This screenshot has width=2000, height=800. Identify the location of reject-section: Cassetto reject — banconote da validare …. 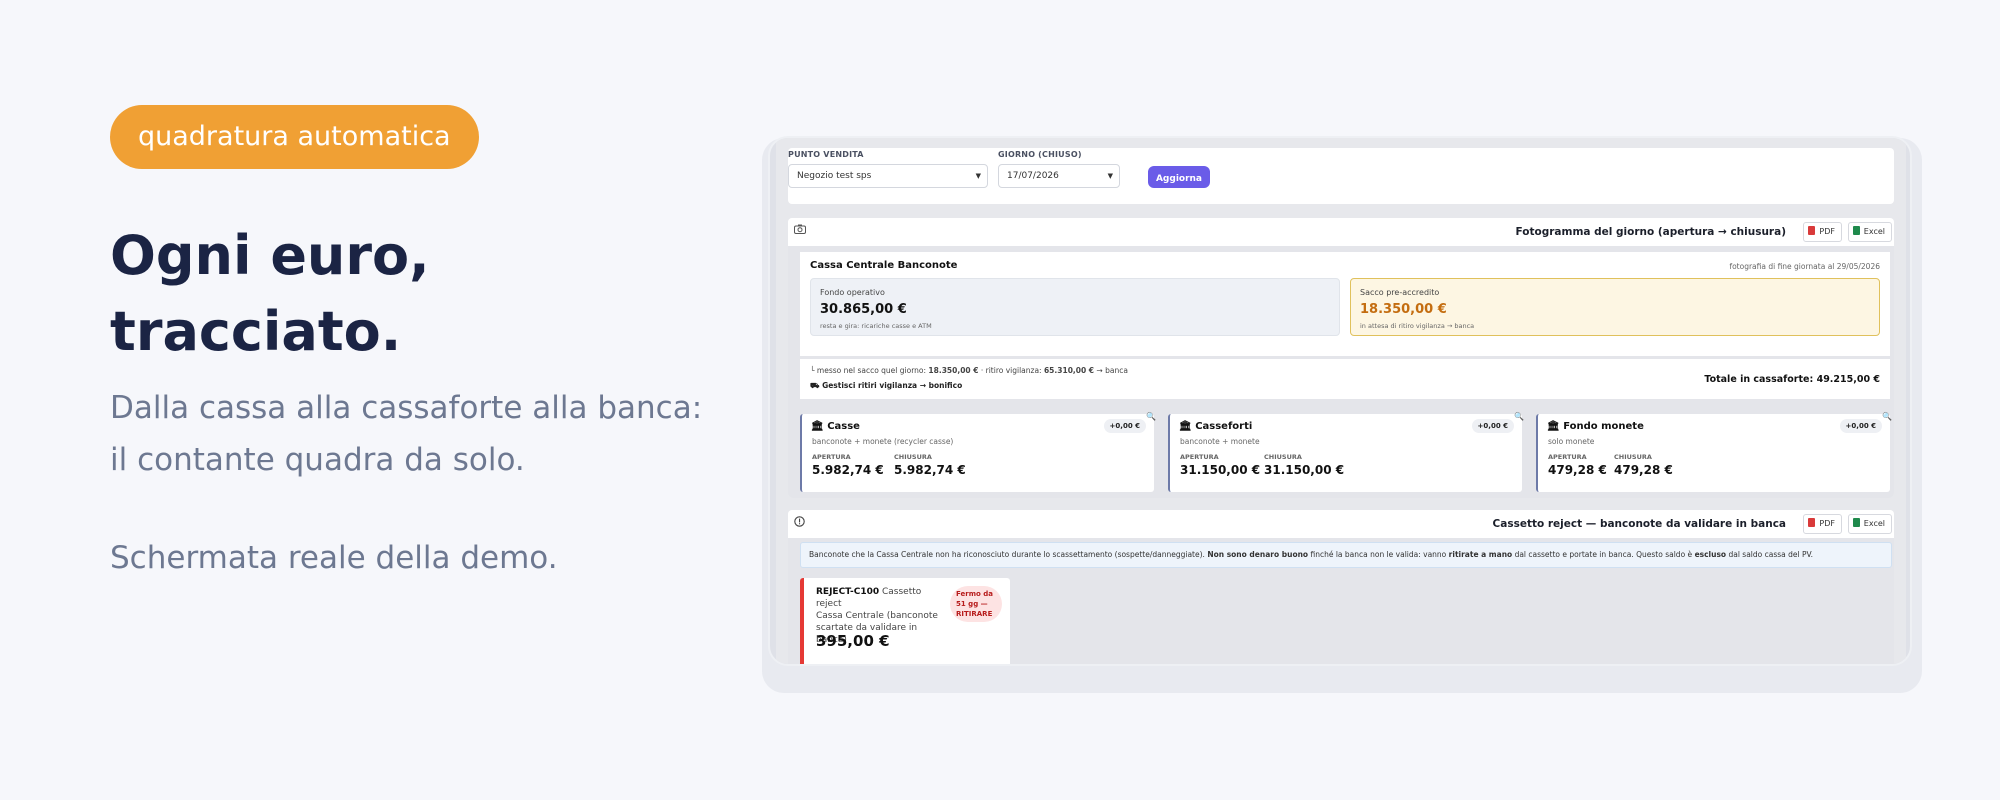
(1341, 587).